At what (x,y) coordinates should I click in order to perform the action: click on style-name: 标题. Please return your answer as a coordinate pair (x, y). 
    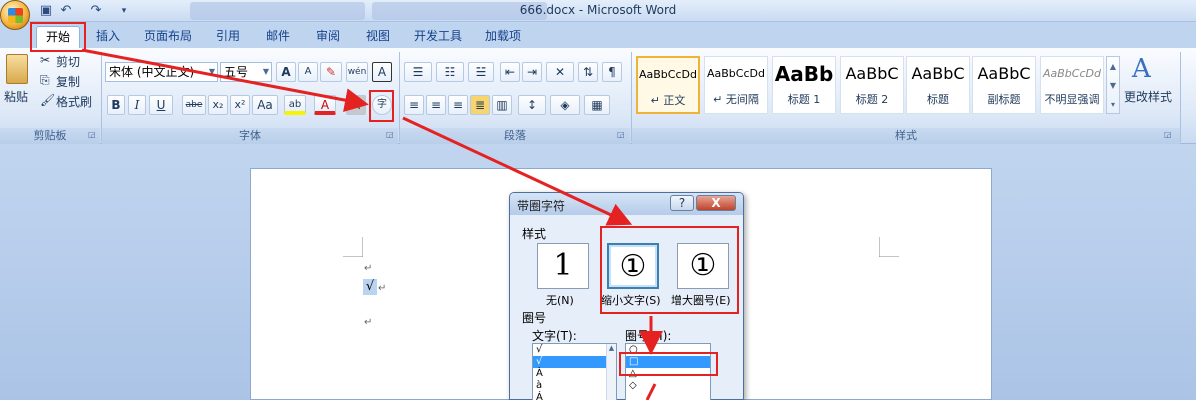
    Looking at the image, I should click on (938, 99).